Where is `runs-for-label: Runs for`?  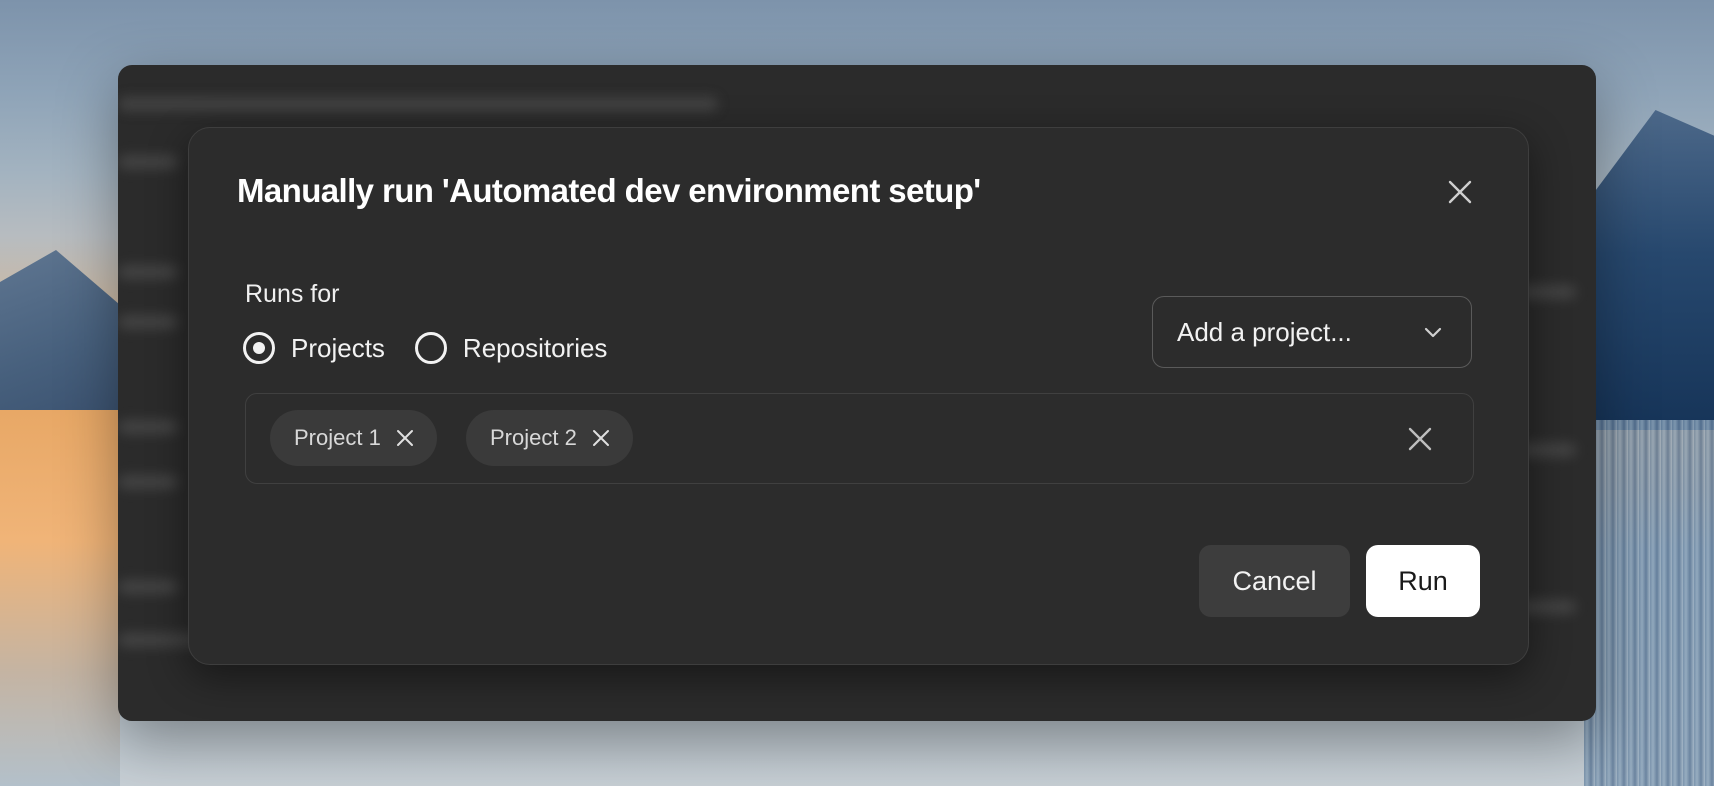 runs-for-label: Runs for is located at coordinates (292, 294).